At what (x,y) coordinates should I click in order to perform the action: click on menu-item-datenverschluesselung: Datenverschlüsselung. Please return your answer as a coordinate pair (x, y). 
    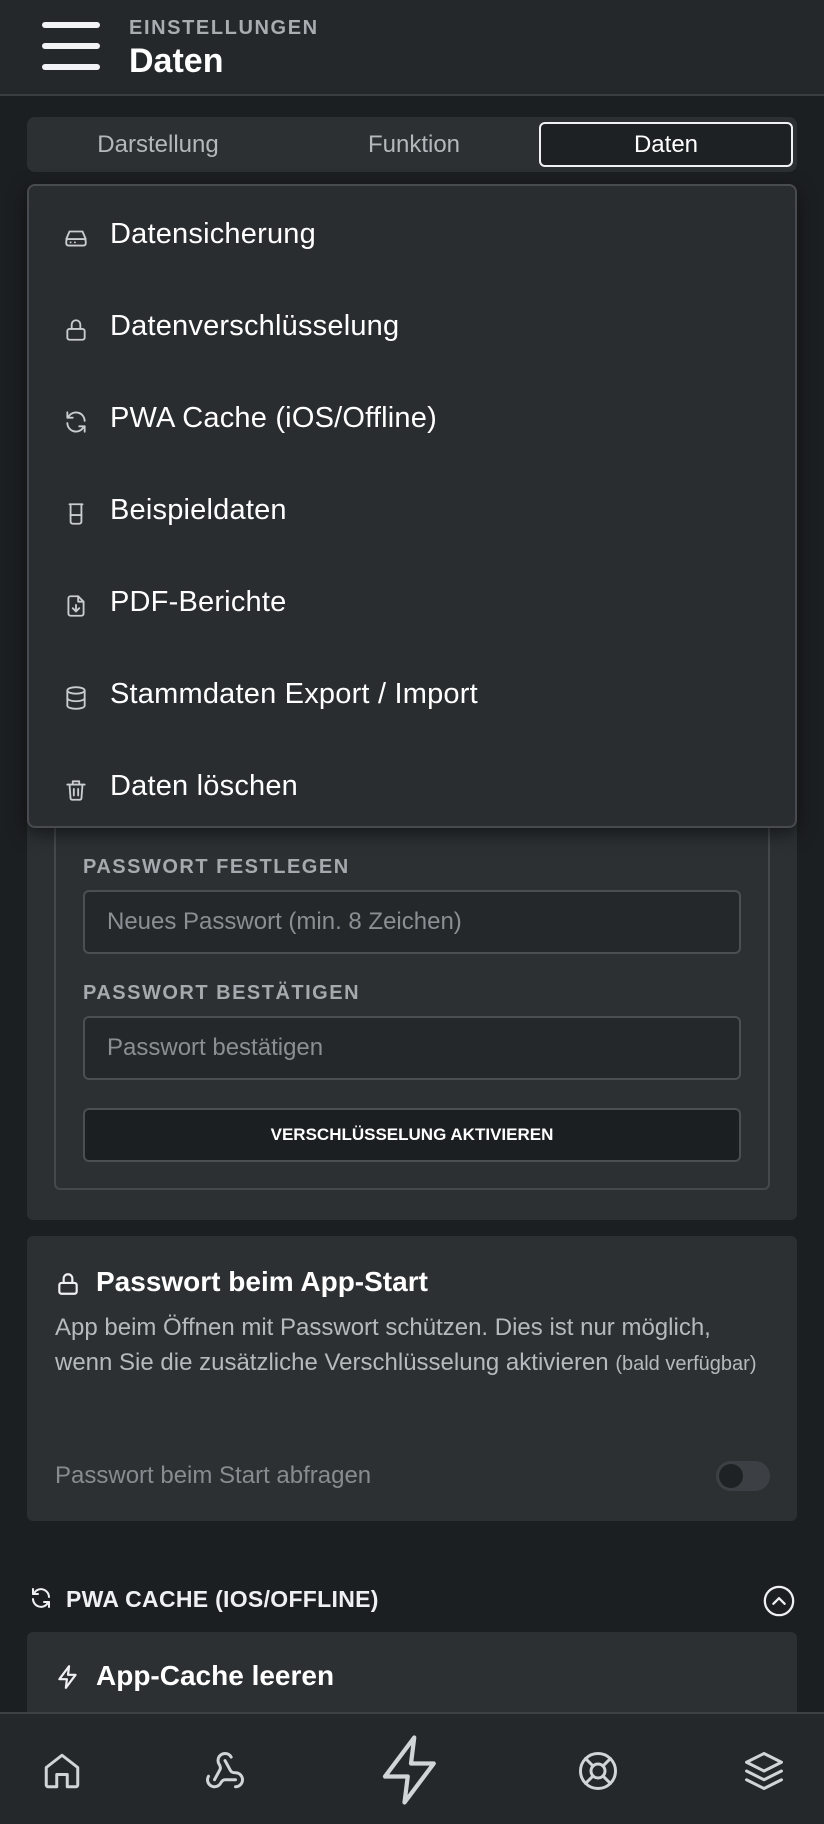
    Looking at the image, I should click on (412, 330).